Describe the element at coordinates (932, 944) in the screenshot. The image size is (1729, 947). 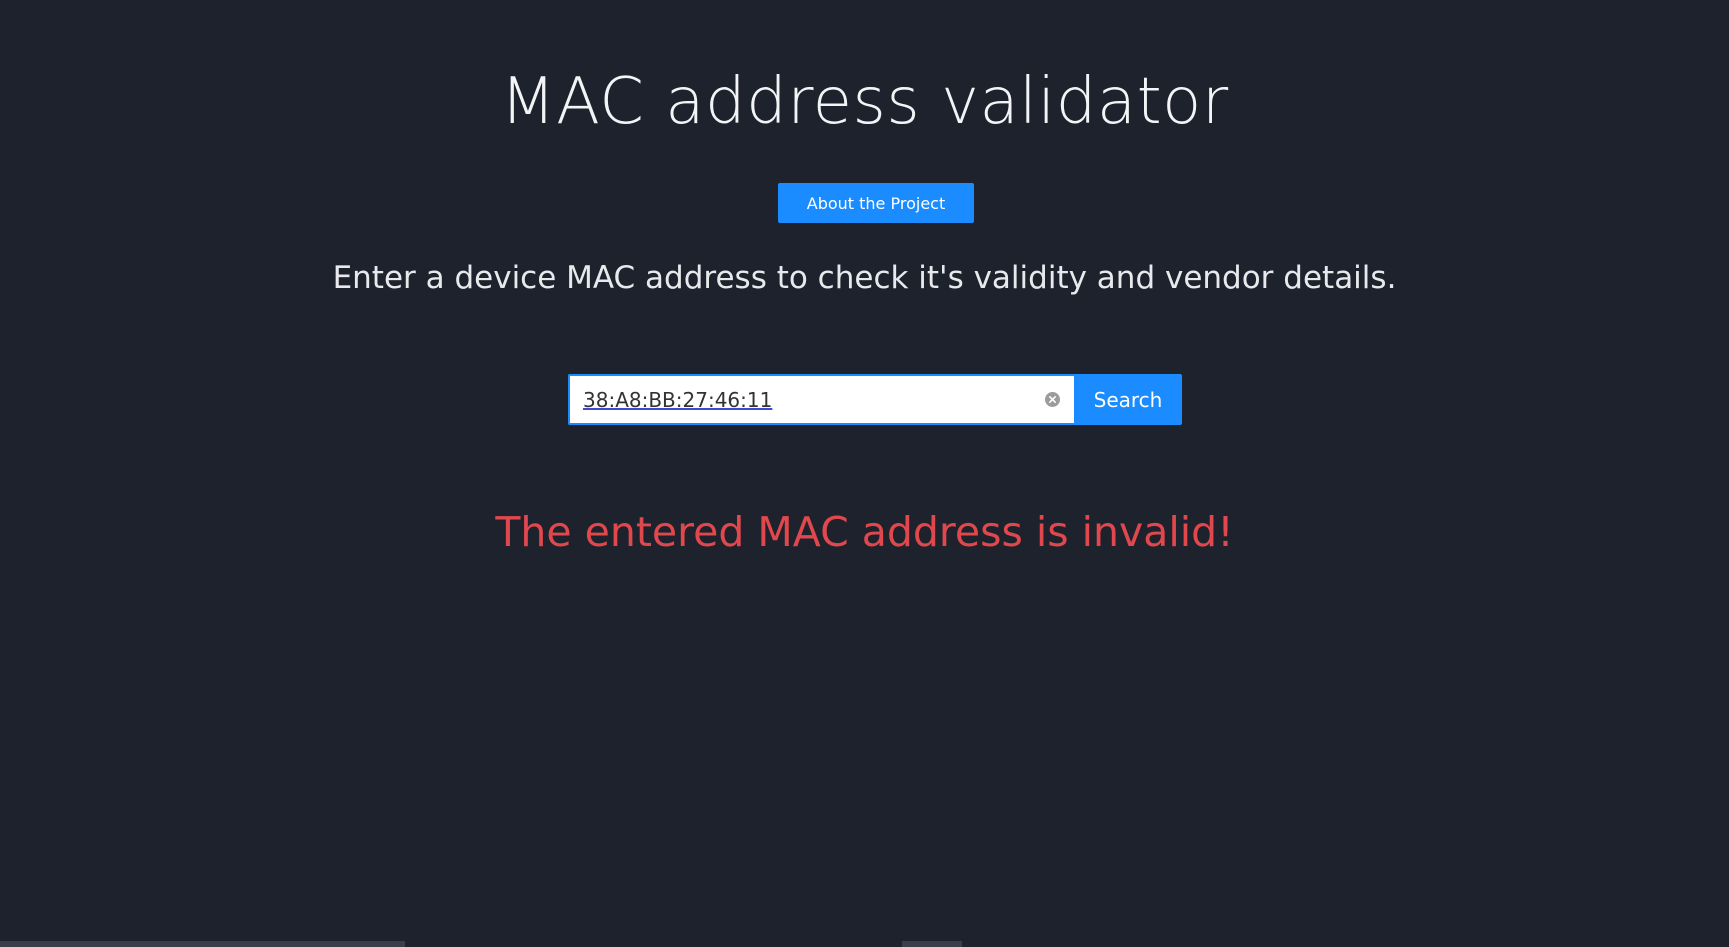
I see `taskbar-item` at that location.